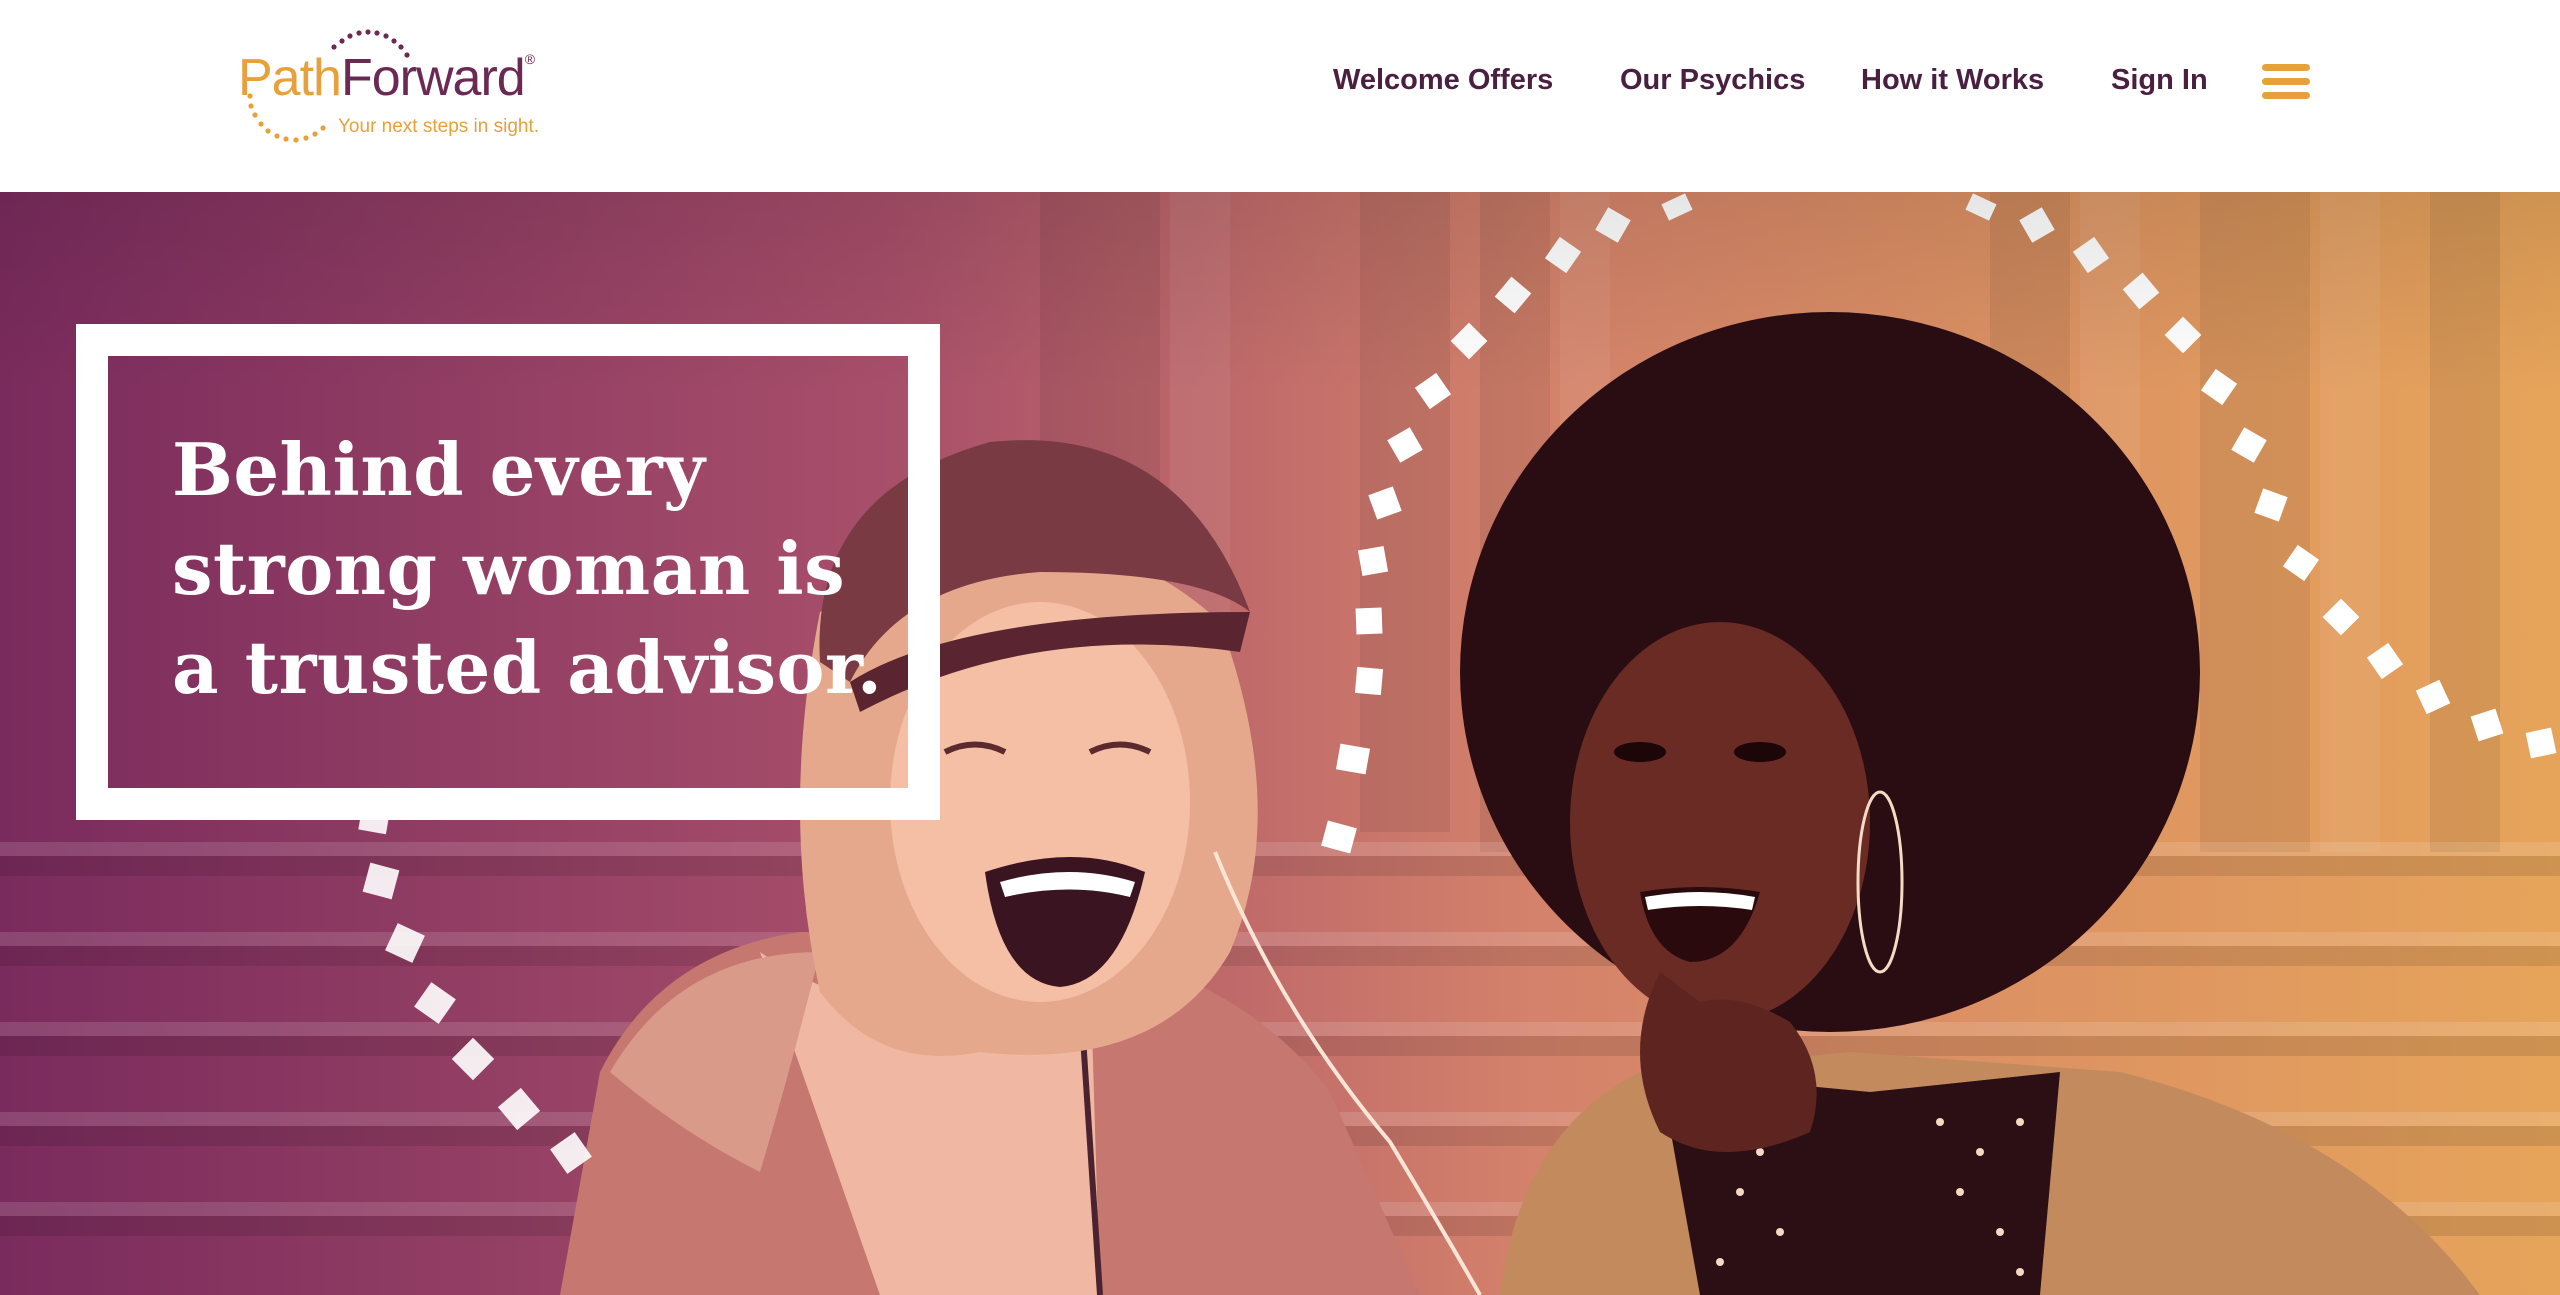 The image size is (2560, 1295). I want to click on logo-word-path: Path, so click(290, 78).